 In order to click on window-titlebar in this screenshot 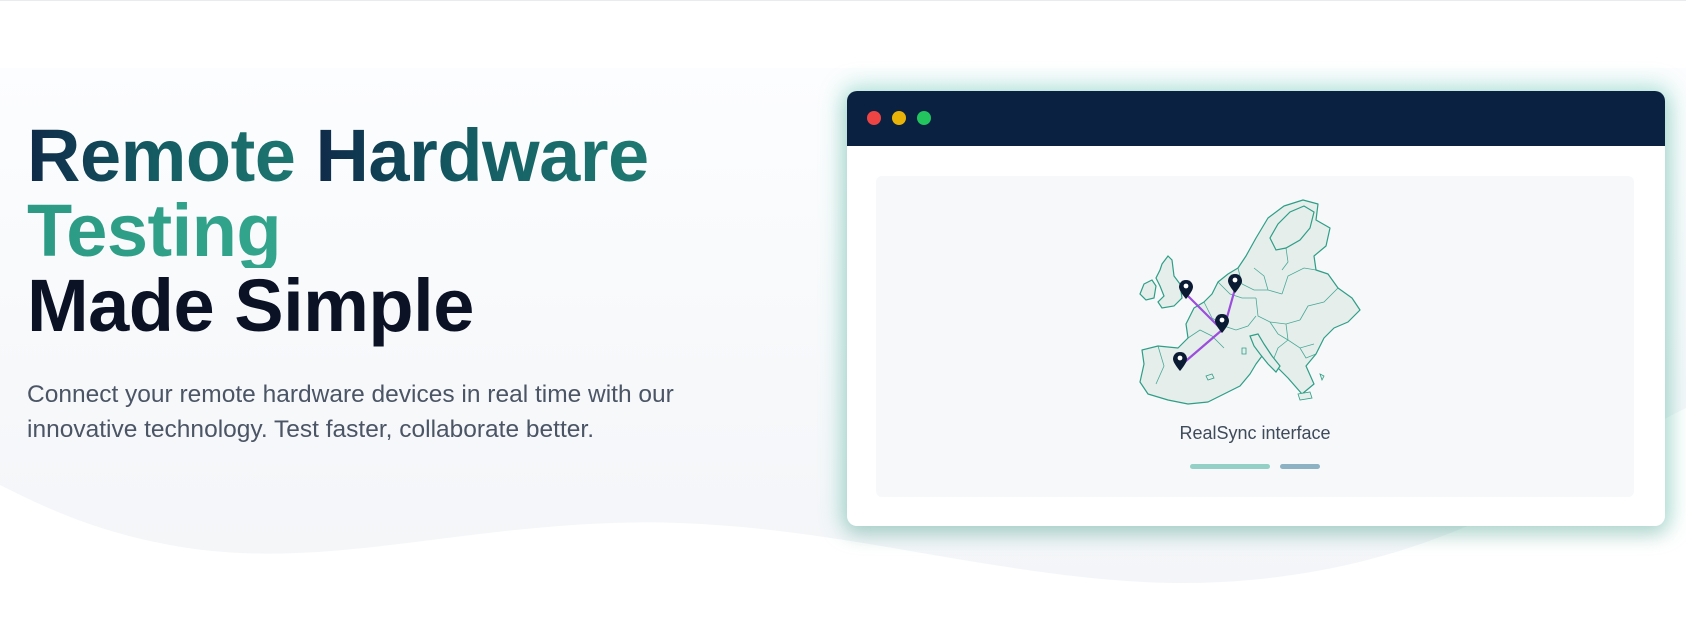, I will do `click(1256, 118)`.